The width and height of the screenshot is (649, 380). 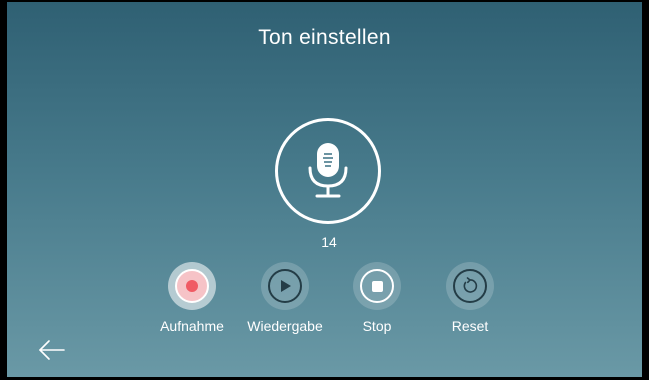 I want to click on reset-control: Reset, so click(x=470, y=298).